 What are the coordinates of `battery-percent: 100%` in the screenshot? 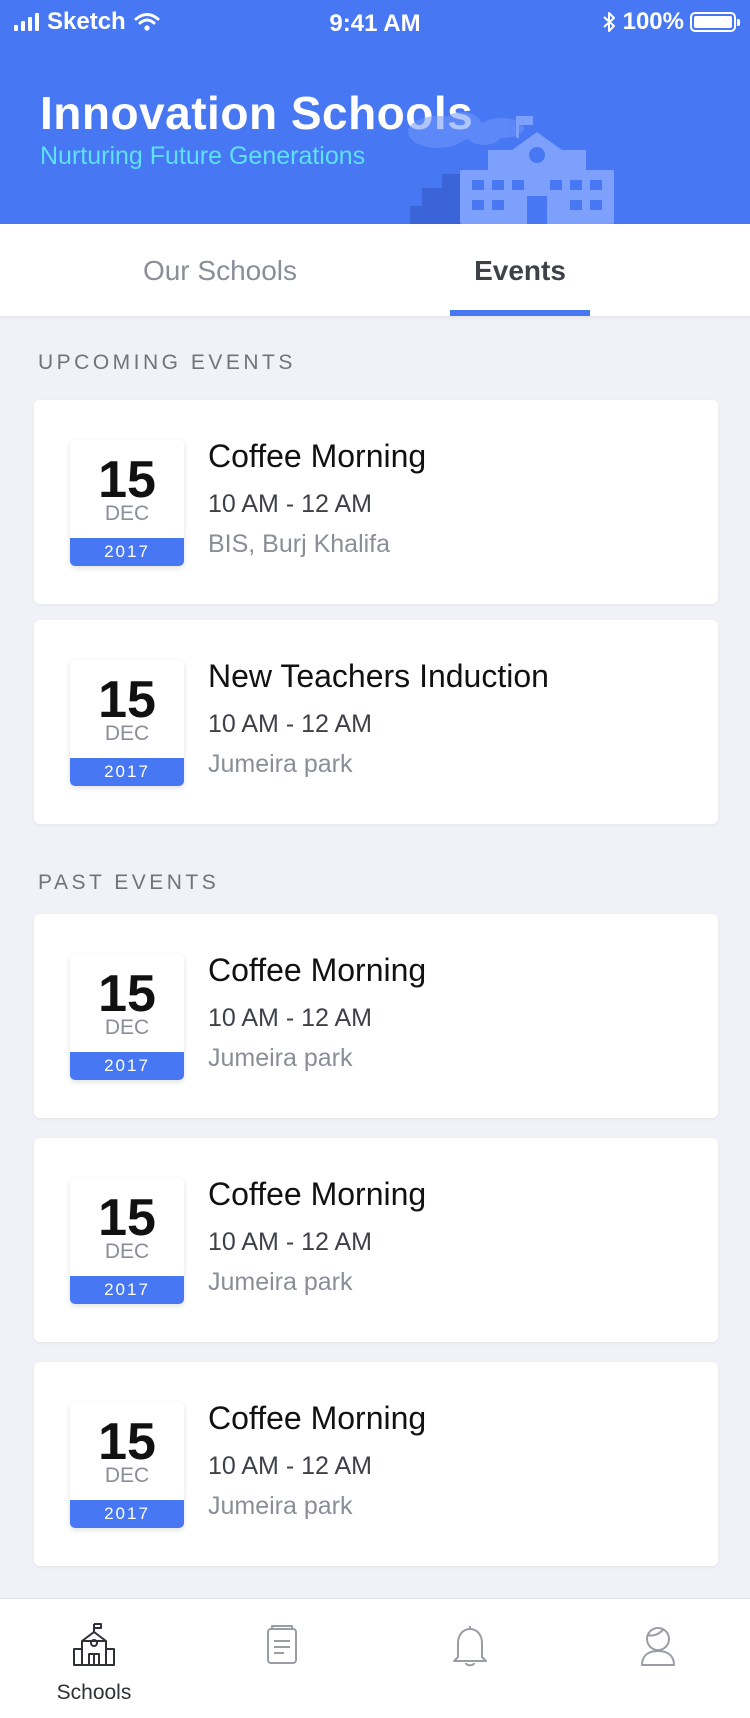 It's located at (653, 21).